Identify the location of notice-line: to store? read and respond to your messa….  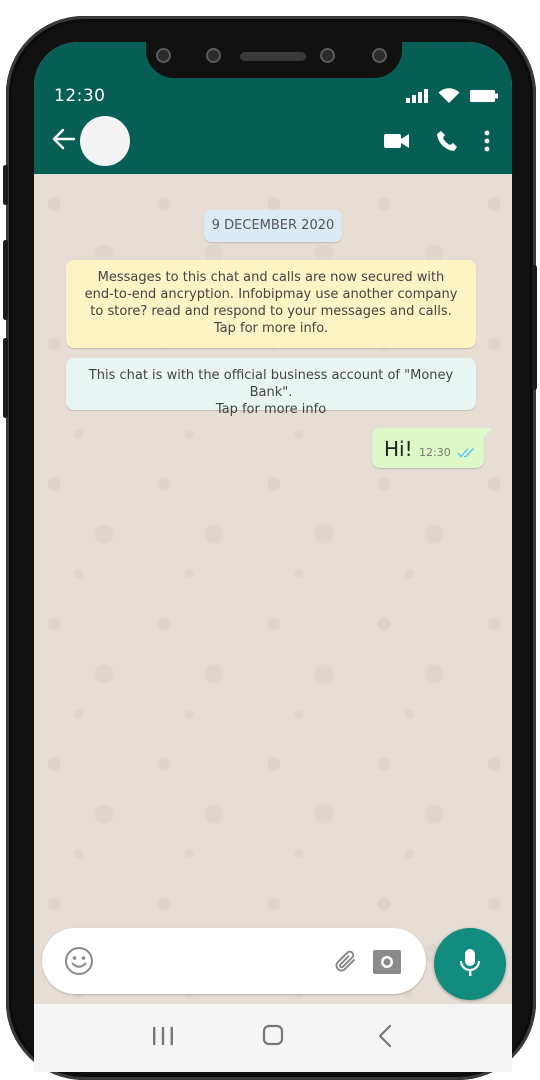
(271, 311).